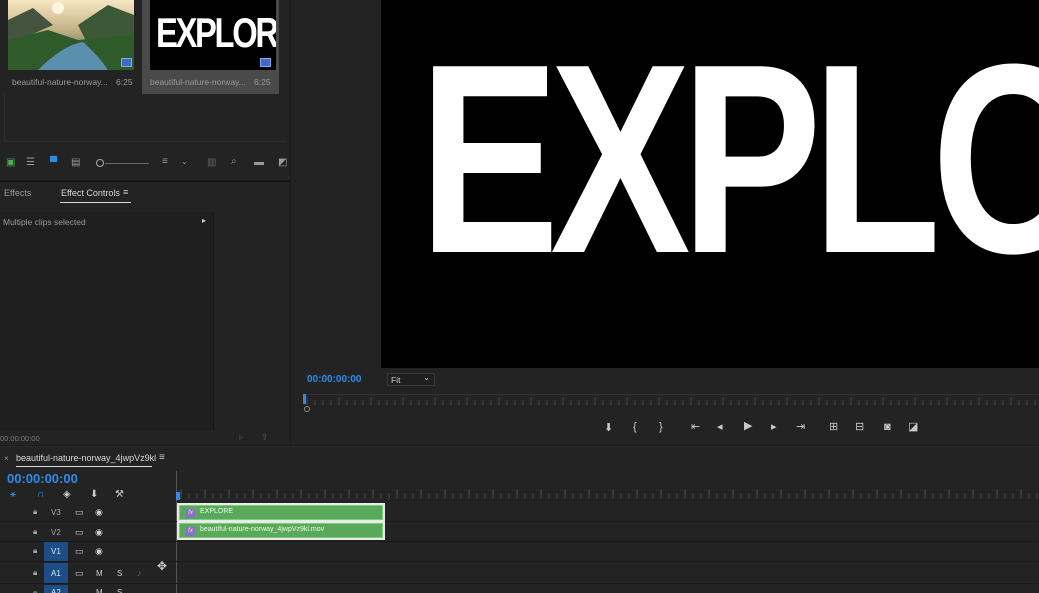 This screenshot has height=593, width=1039. I want to click on zoom-slider, so click(127, 163).